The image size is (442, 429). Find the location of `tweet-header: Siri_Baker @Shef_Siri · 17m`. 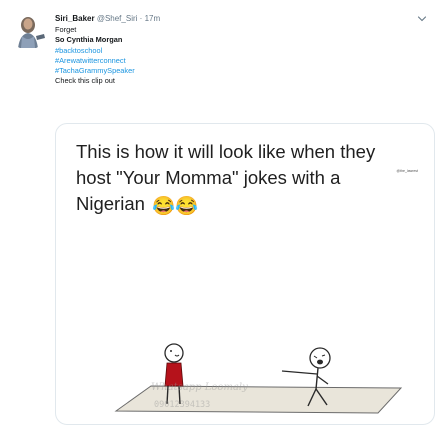

tweet-header: Siri_Baker @Shef_Siri · 17m is located at coordinates (107, 18).